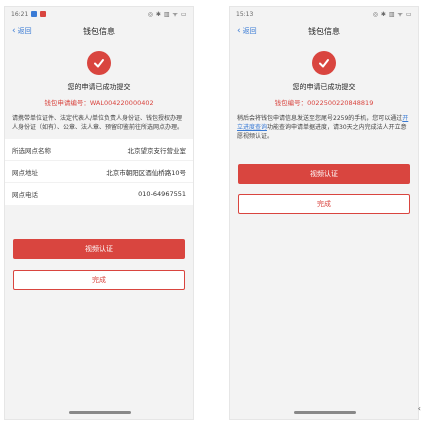  Describe the element at coordinates (245, 14) in the screenshot. I see `status-time: 15:13` at that location.